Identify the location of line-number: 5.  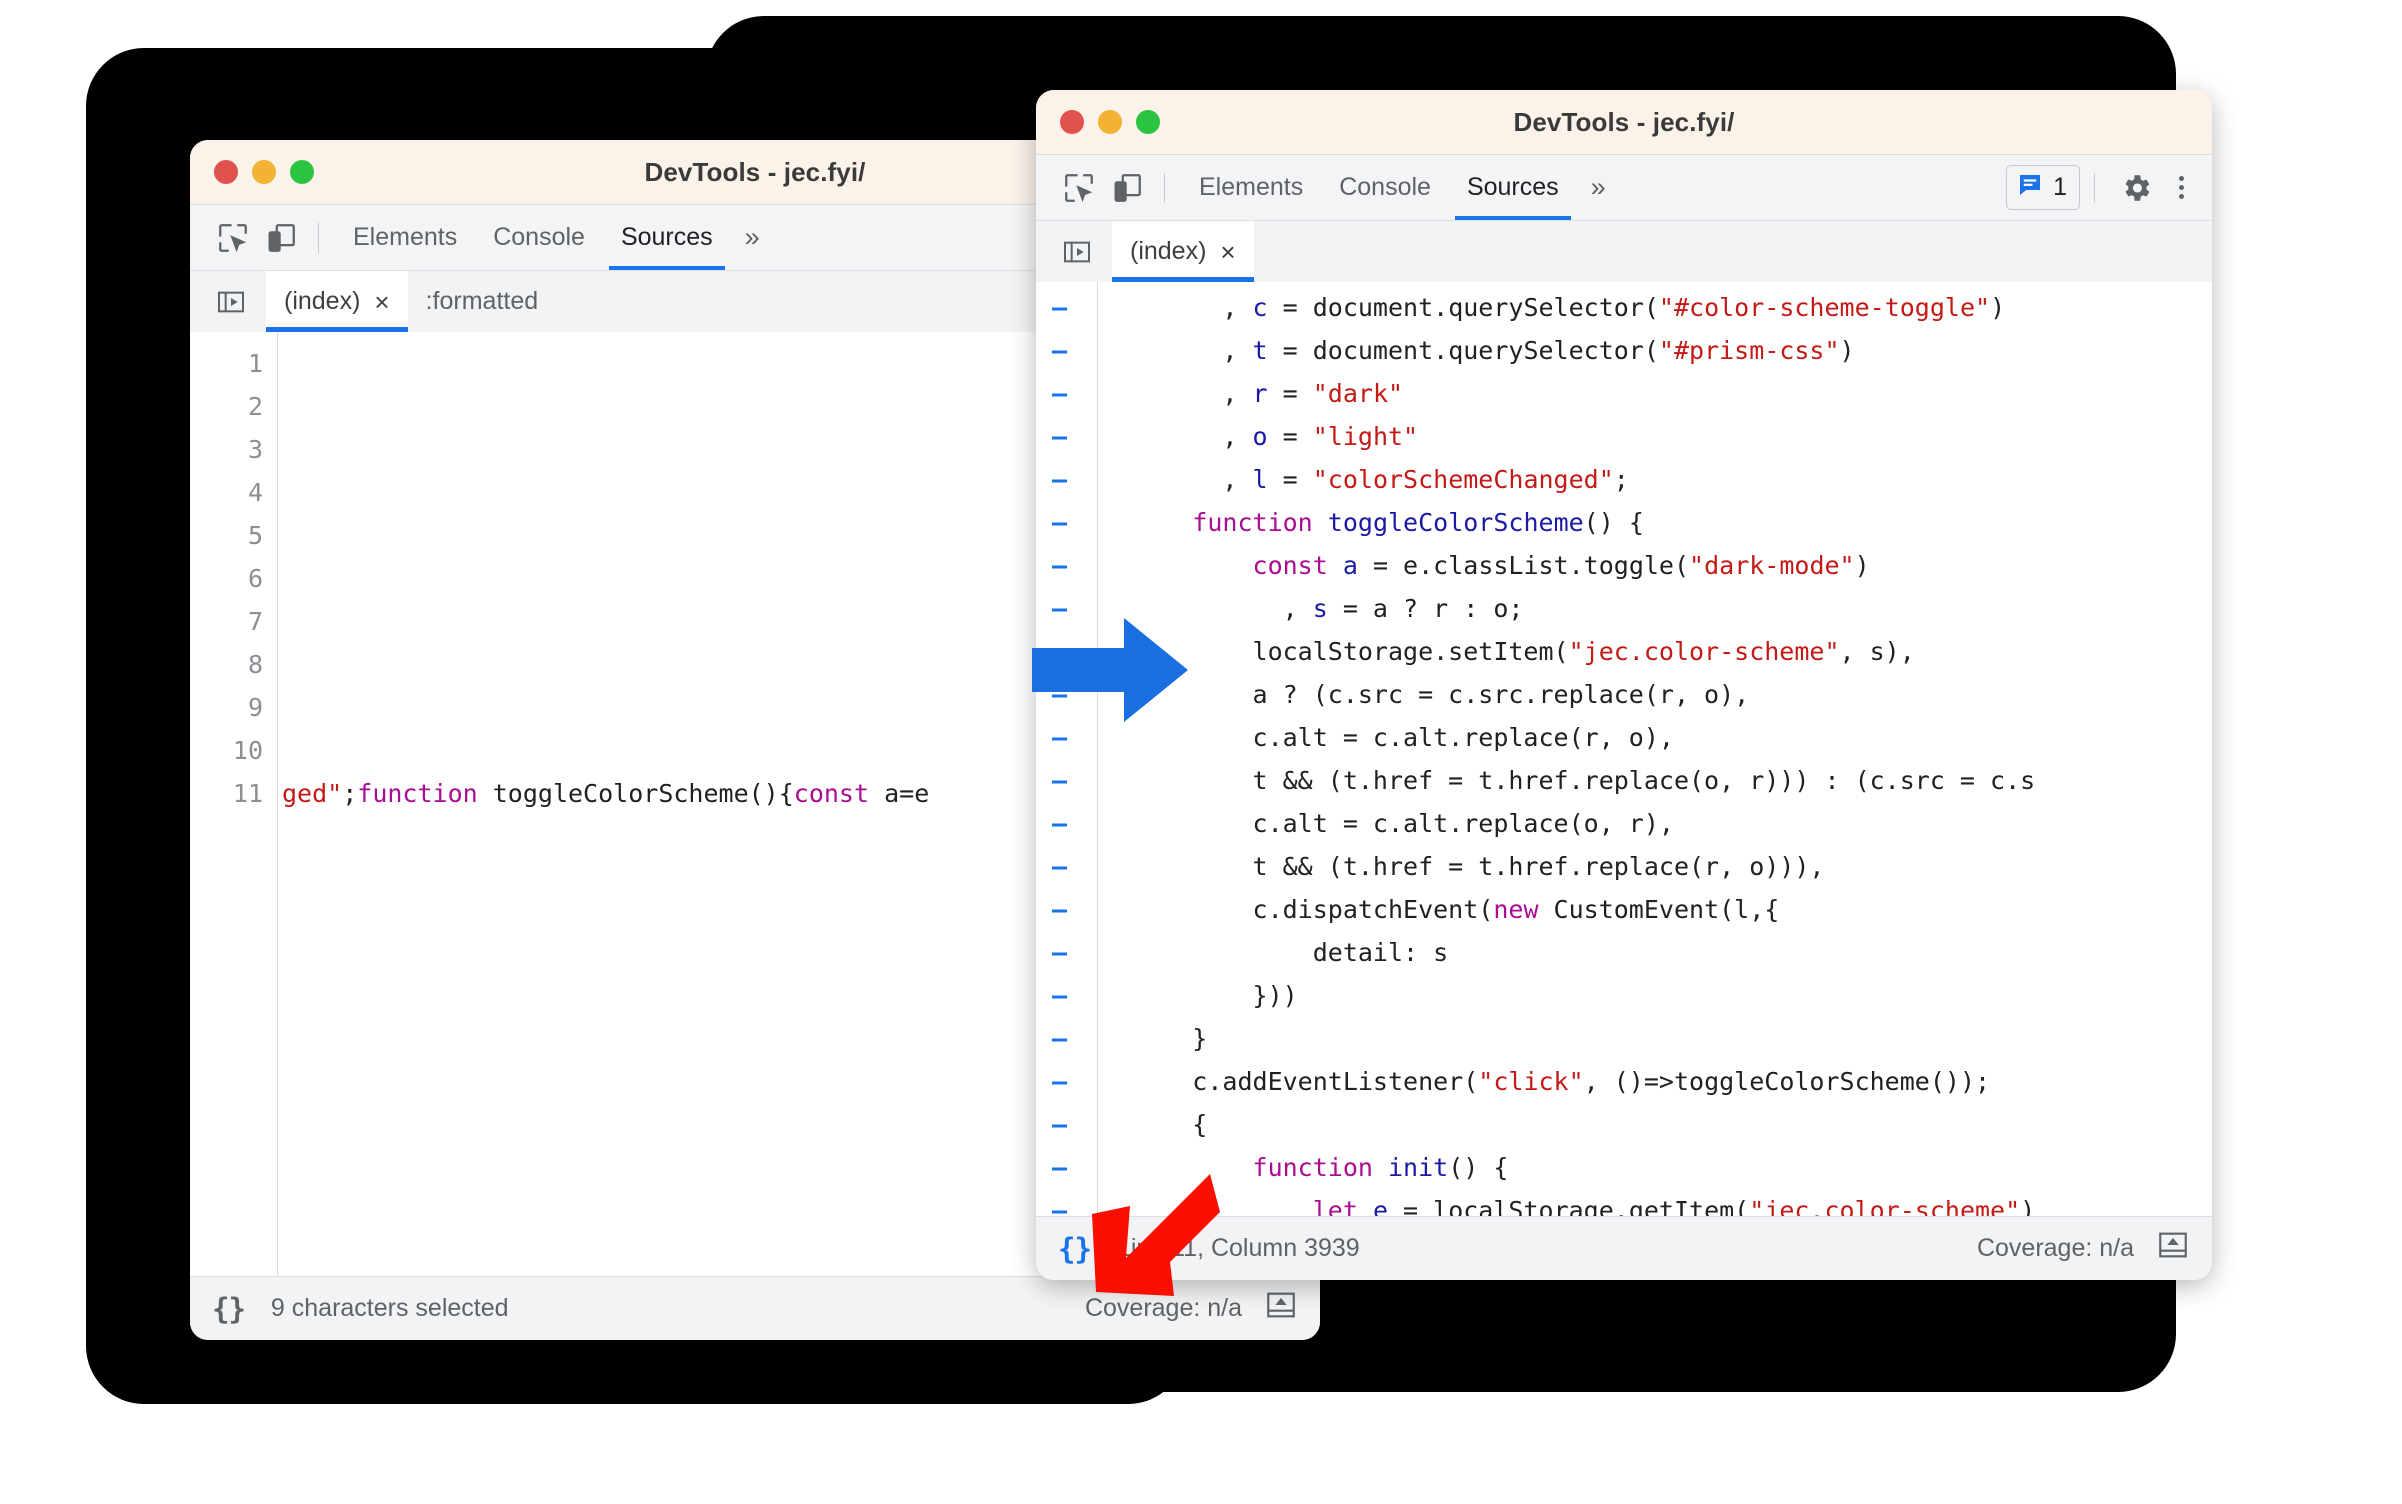
(255, 535).